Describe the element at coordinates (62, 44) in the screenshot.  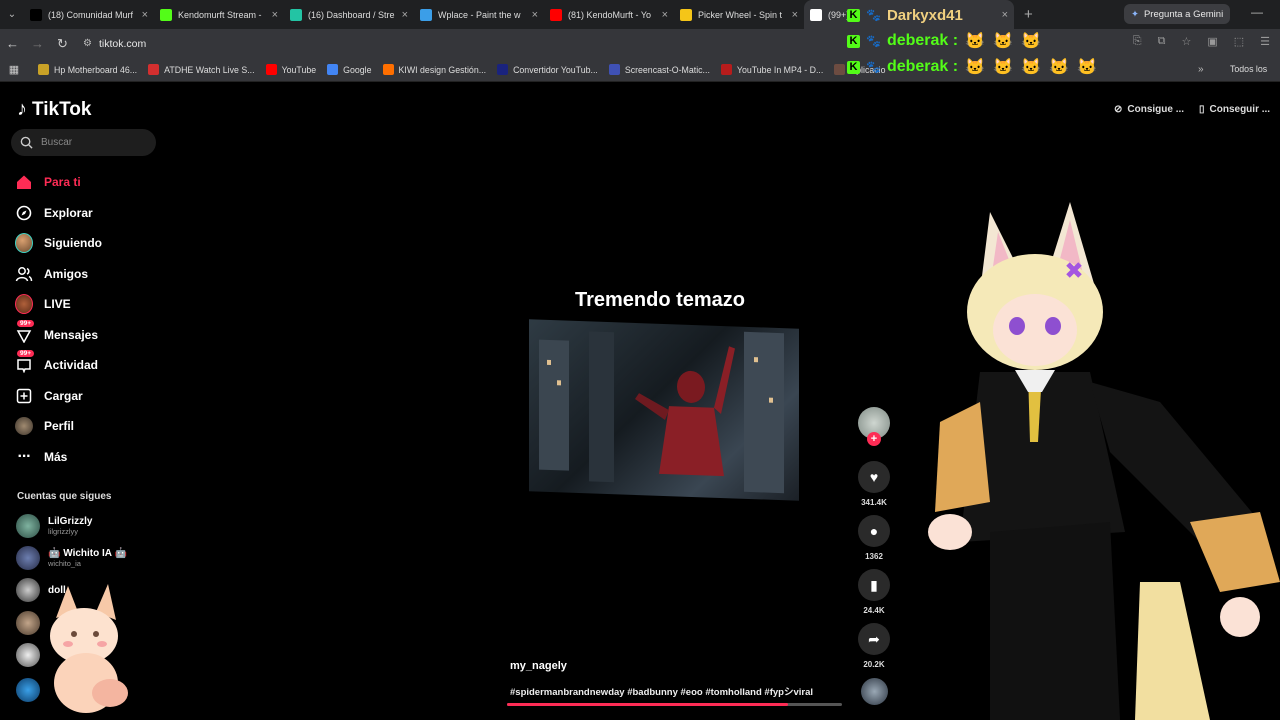
I see `reload-button: ↻` at that location.